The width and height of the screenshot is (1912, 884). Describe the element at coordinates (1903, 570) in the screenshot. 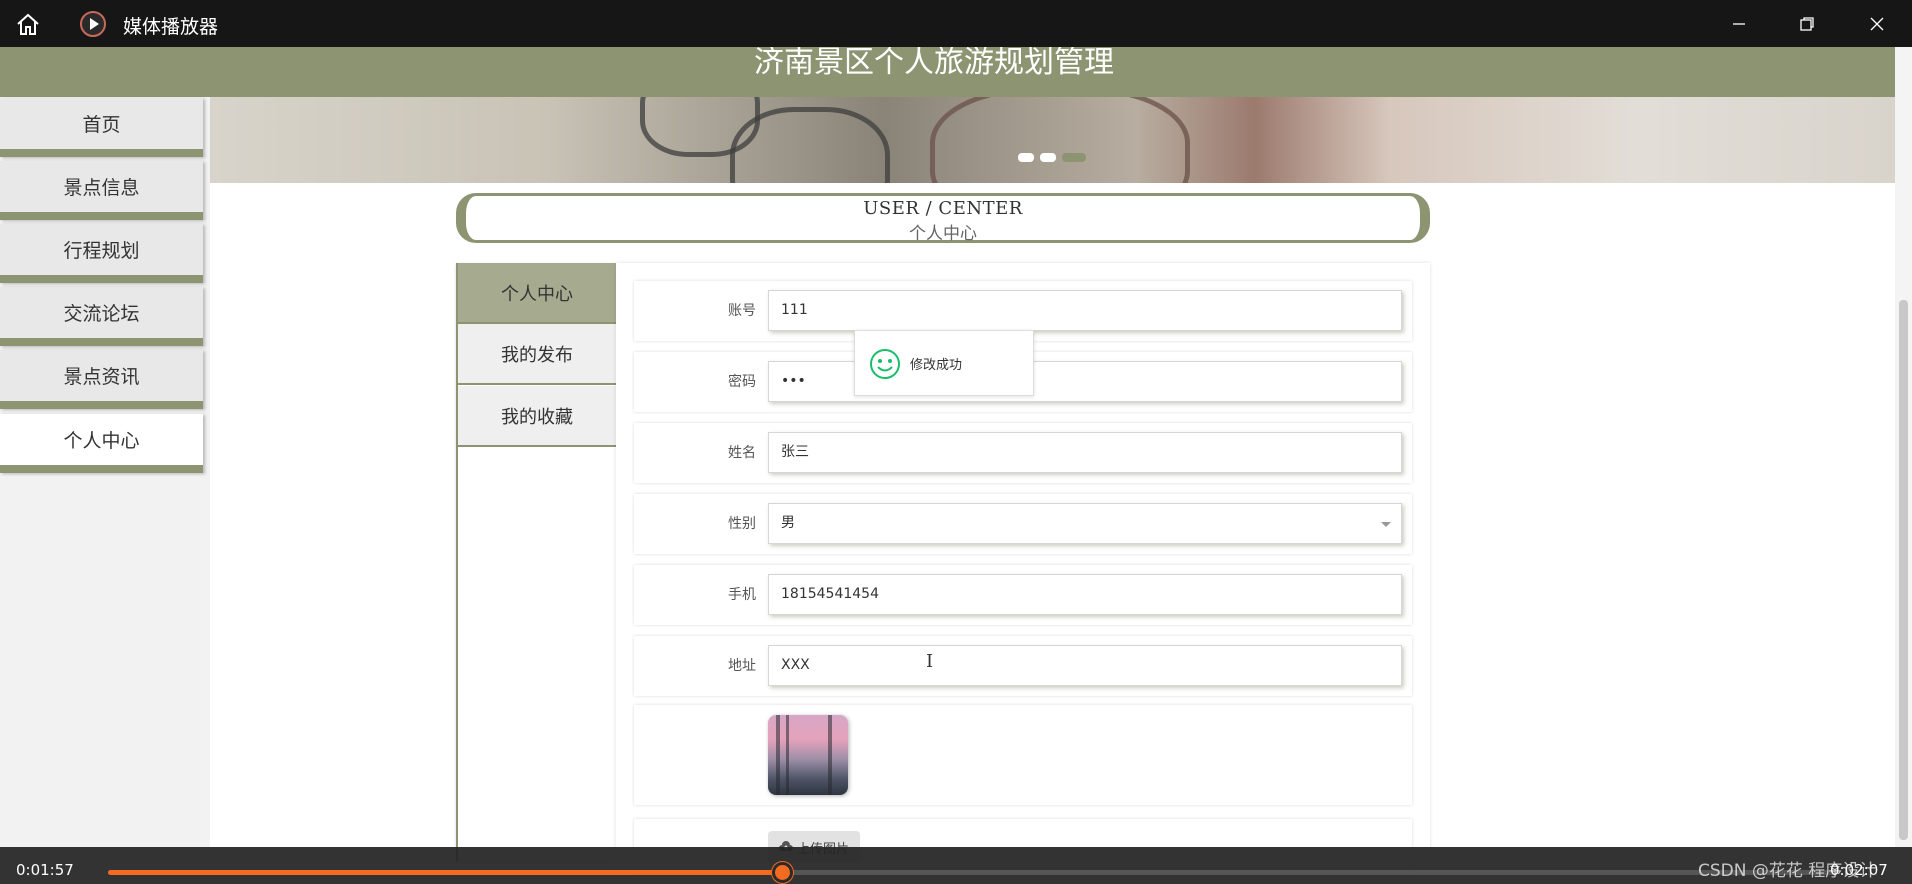

I see `scrollbar-thumb` at that location.